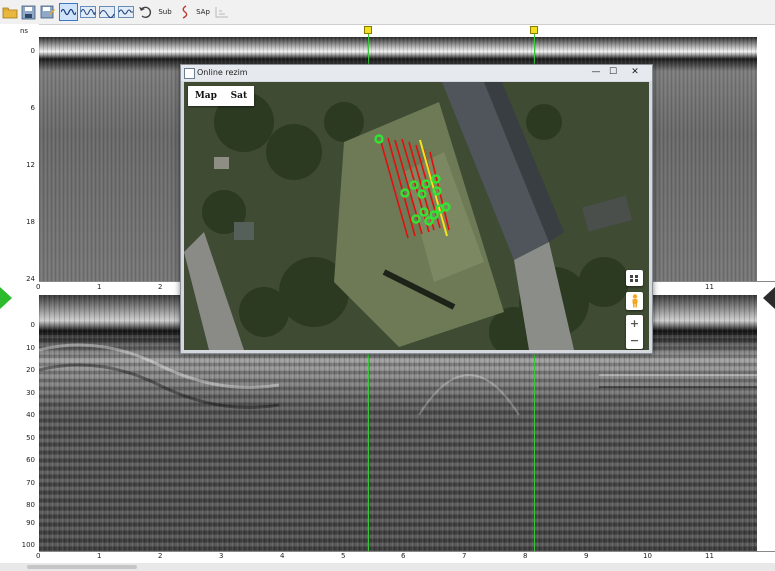  Describe the element at coordinates (634, 340) in the screenshot. I see `zoom-out-button: −` at that location.